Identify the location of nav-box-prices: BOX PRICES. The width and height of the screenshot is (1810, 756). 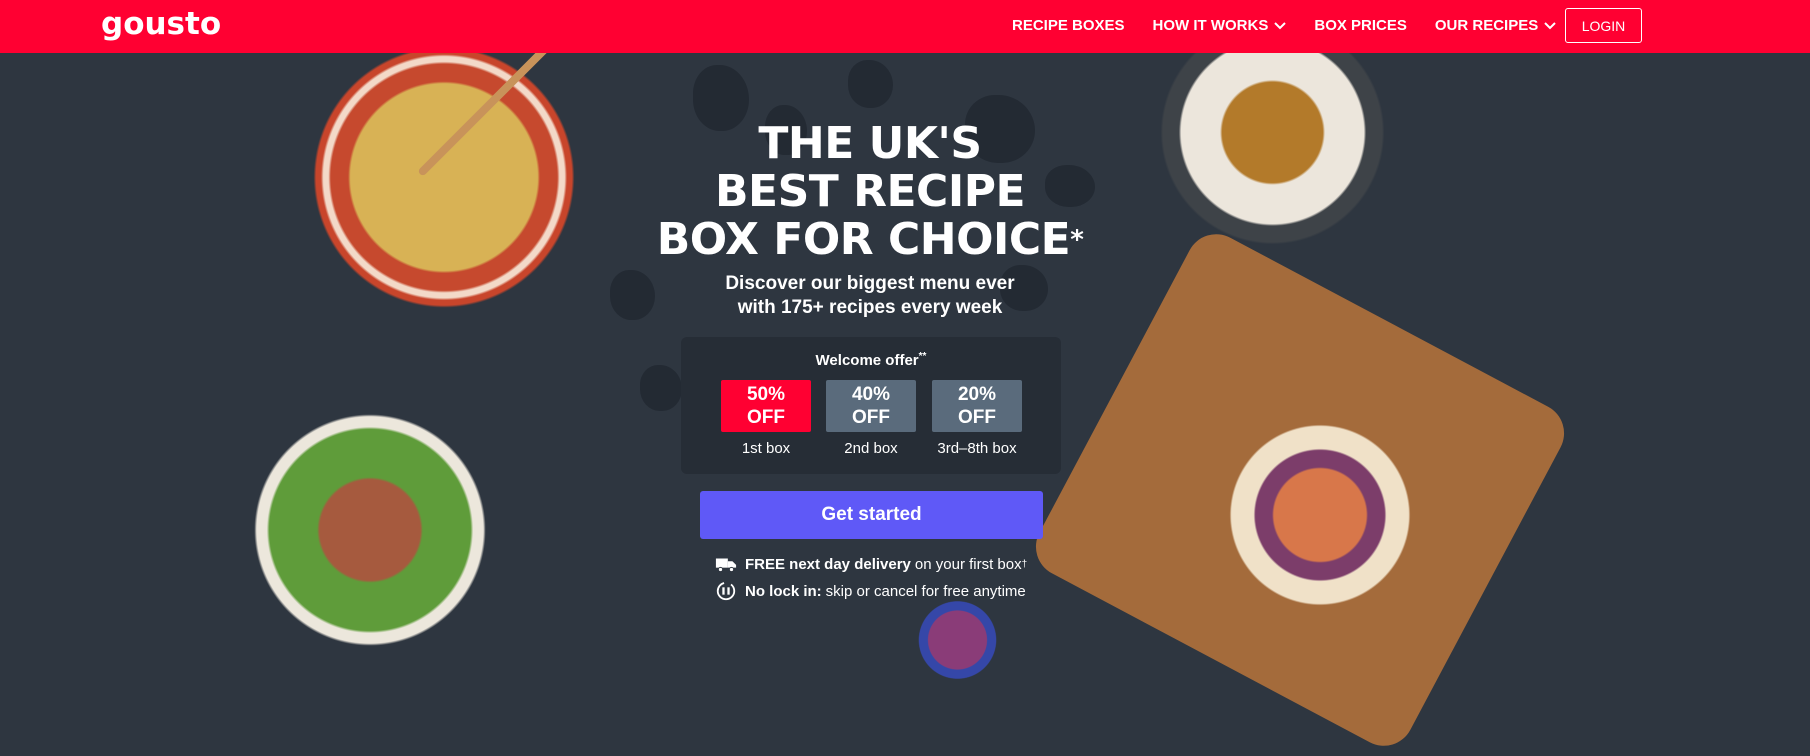
(1360, 25).